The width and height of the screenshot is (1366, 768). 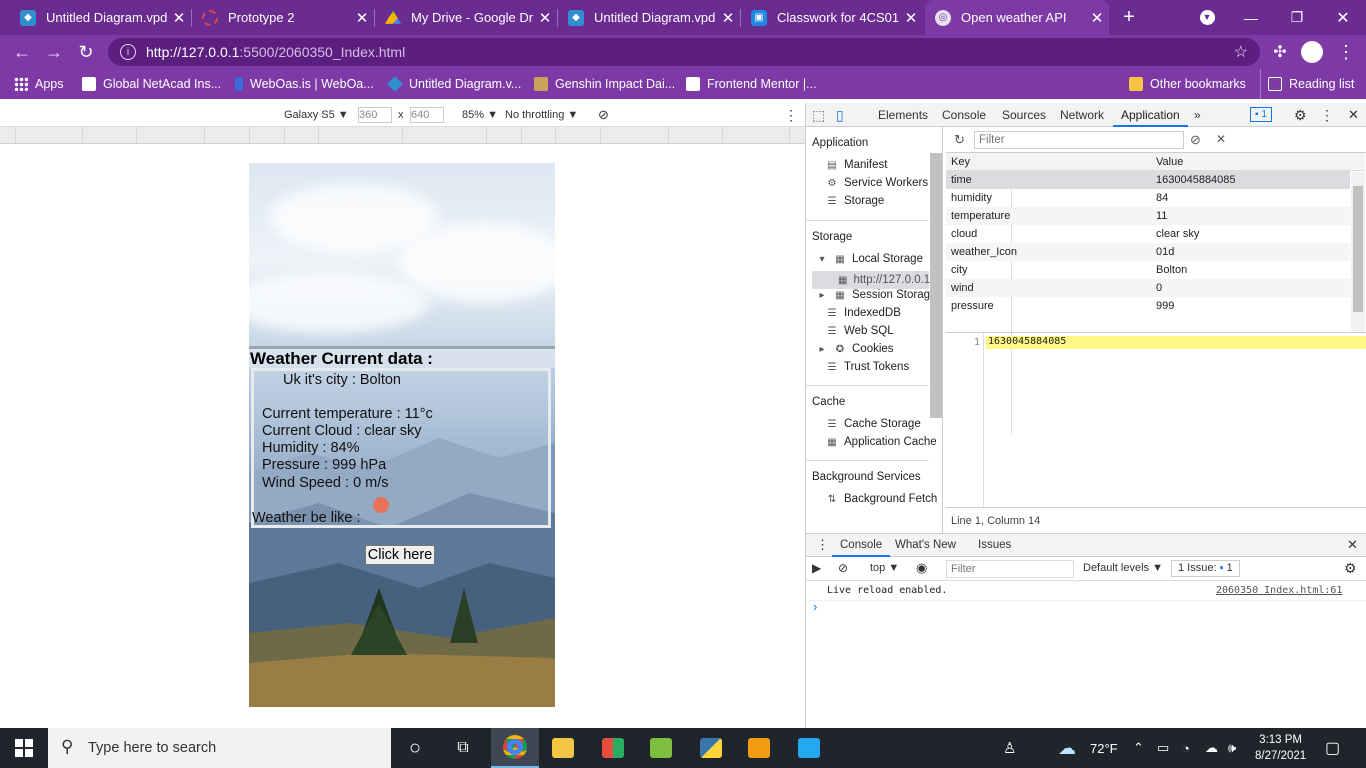 I want to click on tab-sources: Sources, so click(x=1024, y=115).